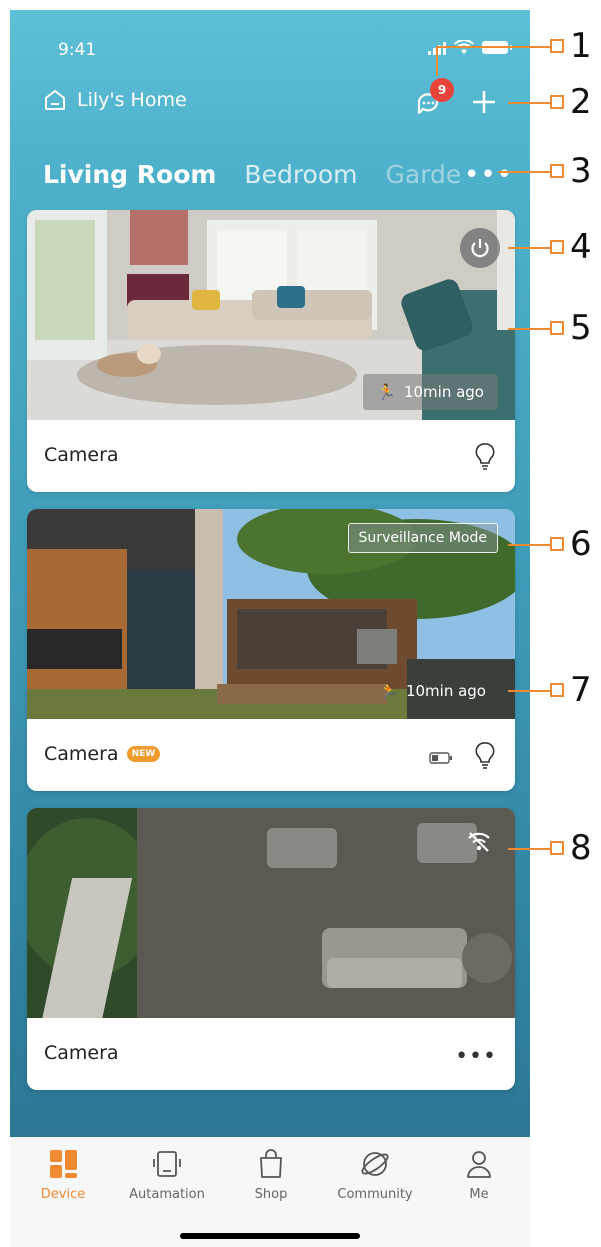  What do you see at coordinates (581, 690) in the screenshot?
I see `callout-number-7: 7` at bounding box center [581, 690].